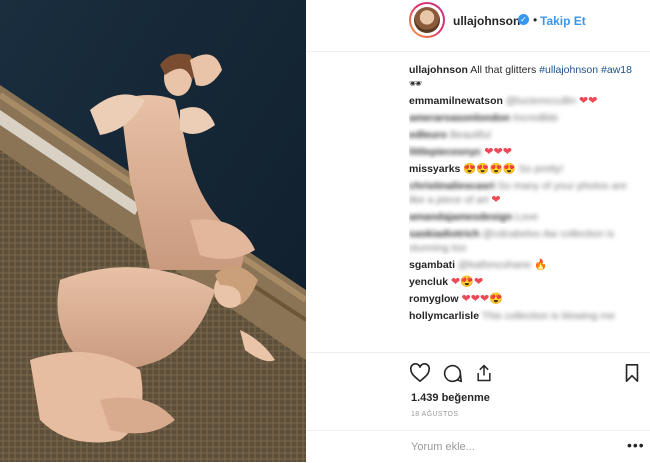 The image size is (650, 463). What do you see at coordinates (541, 169) in the screenshot?
I see `comment-text: So pretty!` at bounding box center [541, 169].